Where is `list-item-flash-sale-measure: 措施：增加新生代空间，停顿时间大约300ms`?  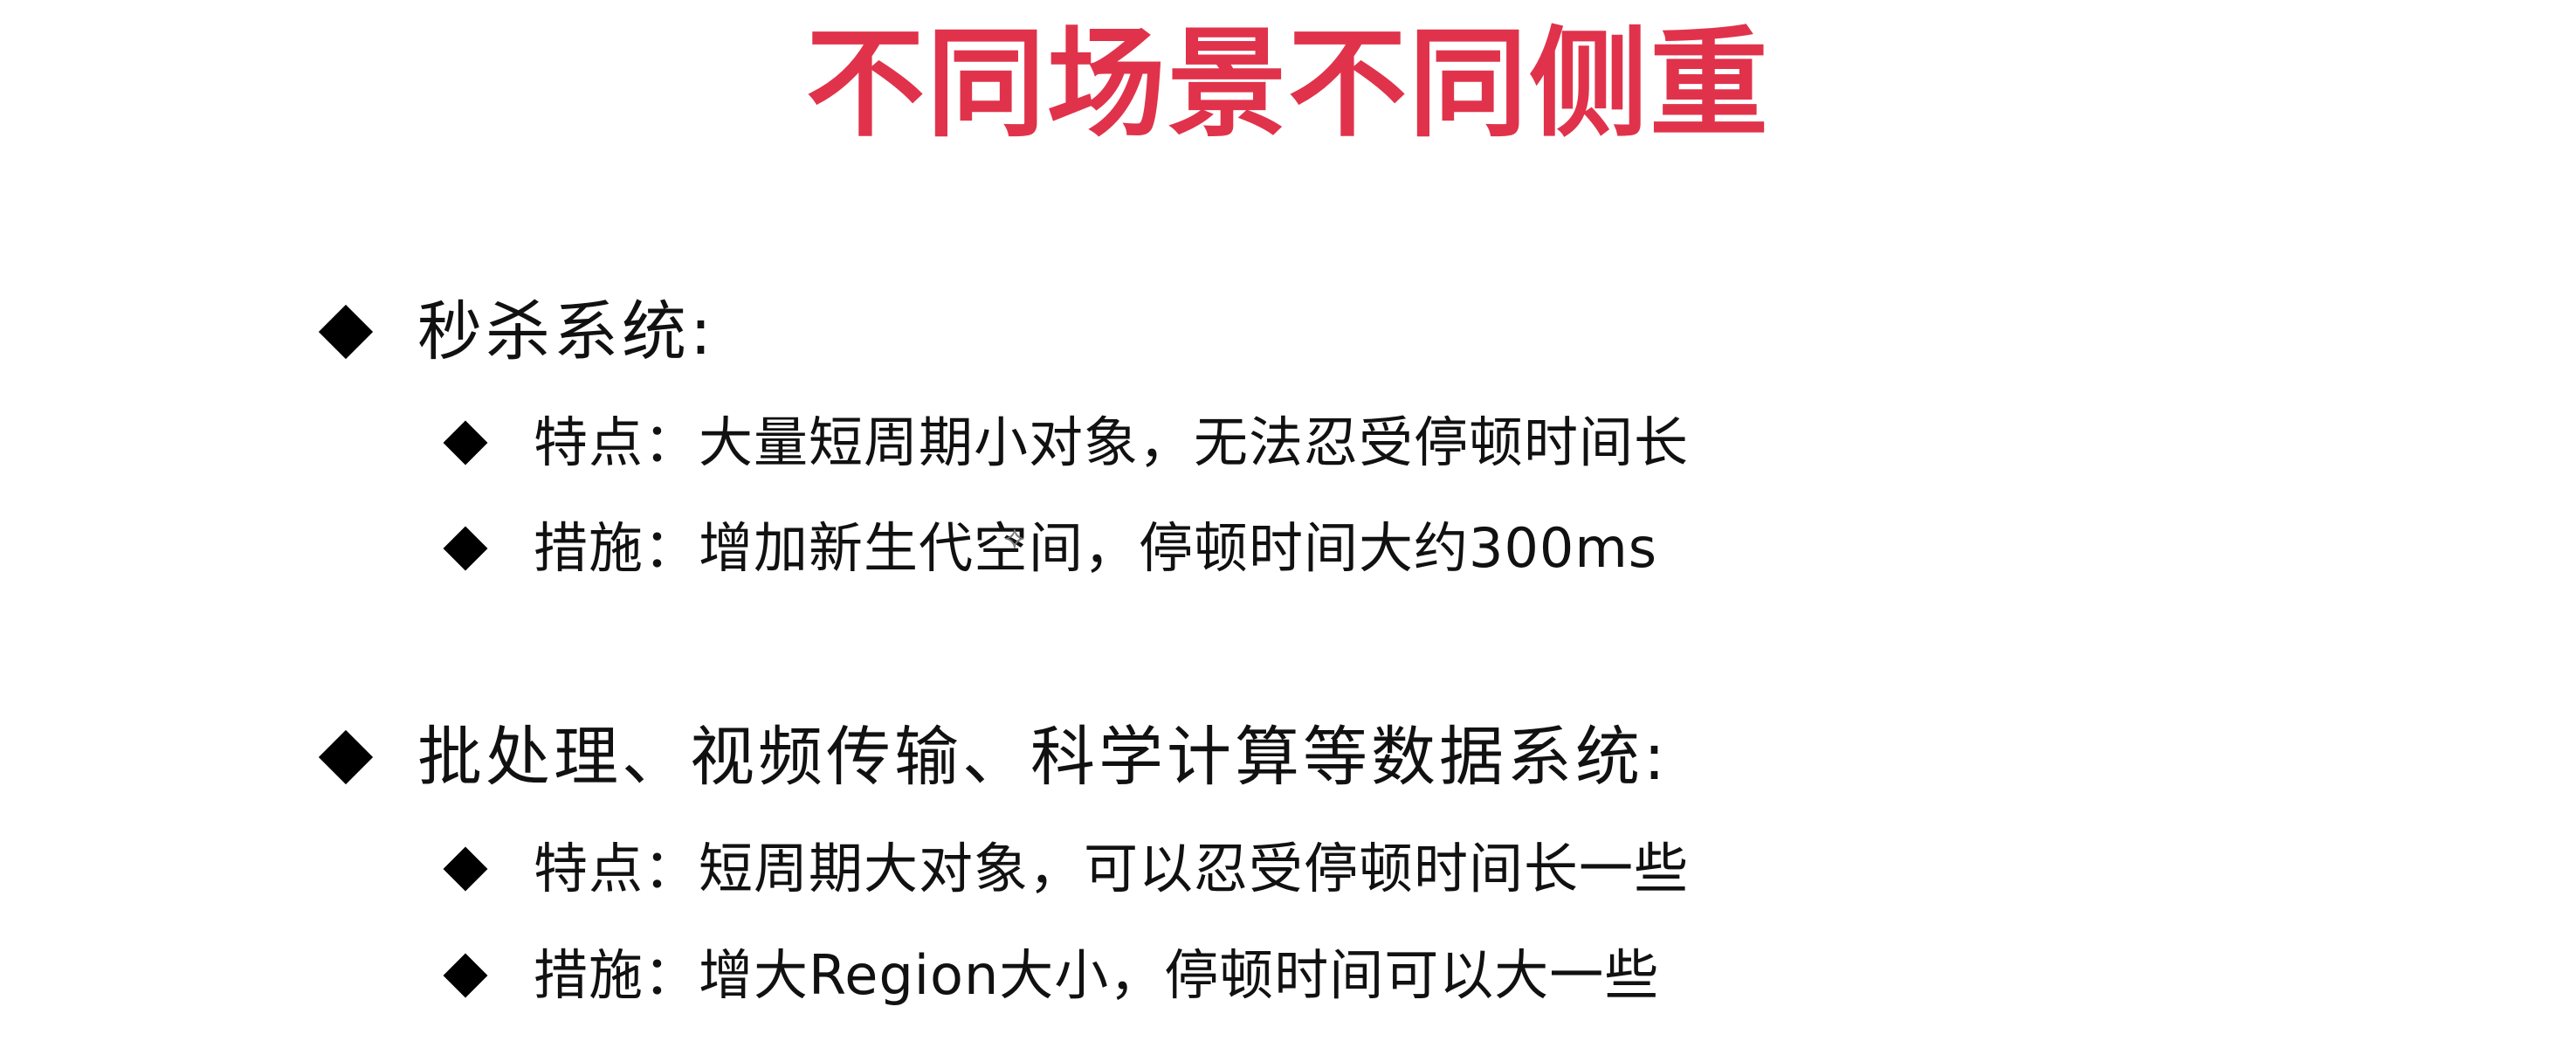
list-item-flash-sale-measure: 措施：增加新生代空间，停顿时间大约300ms is located at coordinates (1049, 548).